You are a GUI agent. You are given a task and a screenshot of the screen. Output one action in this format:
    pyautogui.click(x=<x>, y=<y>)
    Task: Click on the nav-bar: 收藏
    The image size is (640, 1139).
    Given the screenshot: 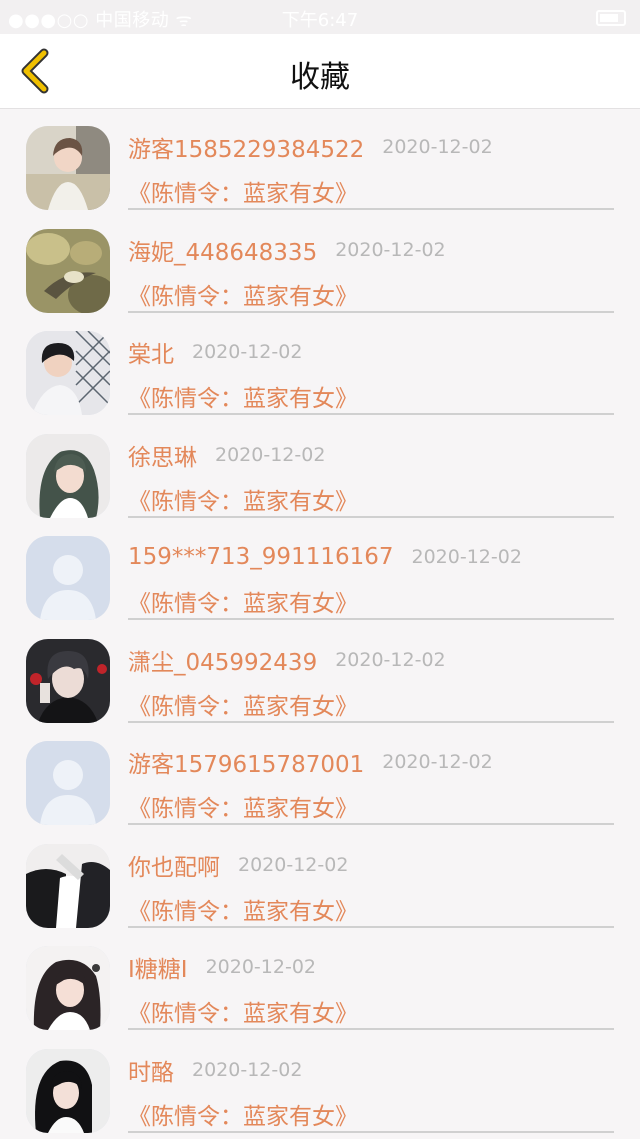 What is the action you would take?
    pyautogui.click(x=320, y=71)
    